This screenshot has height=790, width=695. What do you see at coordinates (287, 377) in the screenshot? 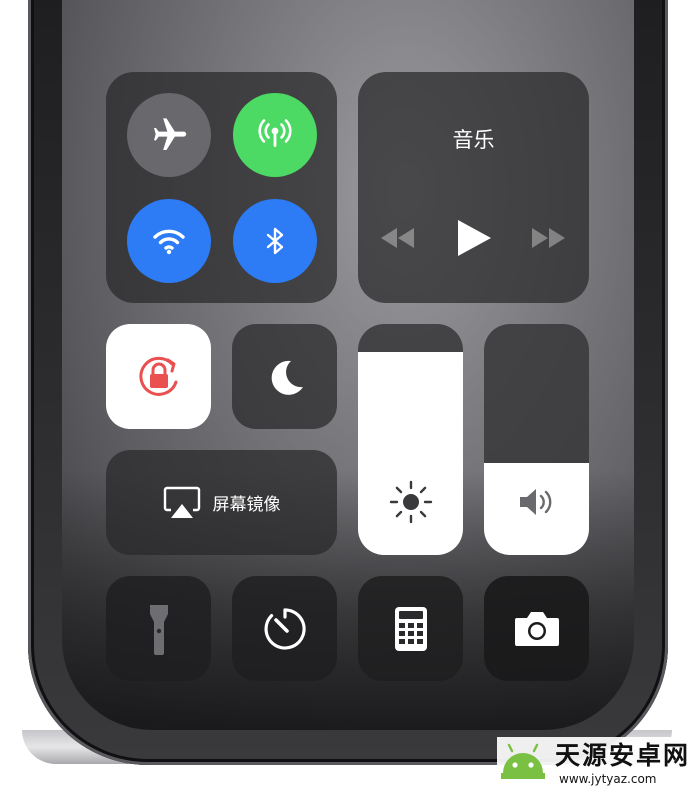
I see `moon-icon` at bounding box center [287, 377].